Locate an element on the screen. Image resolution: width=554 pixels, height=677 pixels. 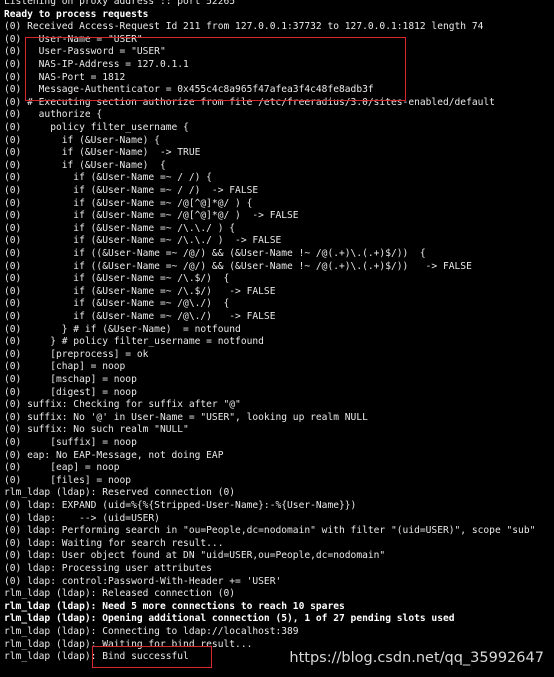
terminal-line: (0) [digest] = noop is located at coordinates (70, 392).